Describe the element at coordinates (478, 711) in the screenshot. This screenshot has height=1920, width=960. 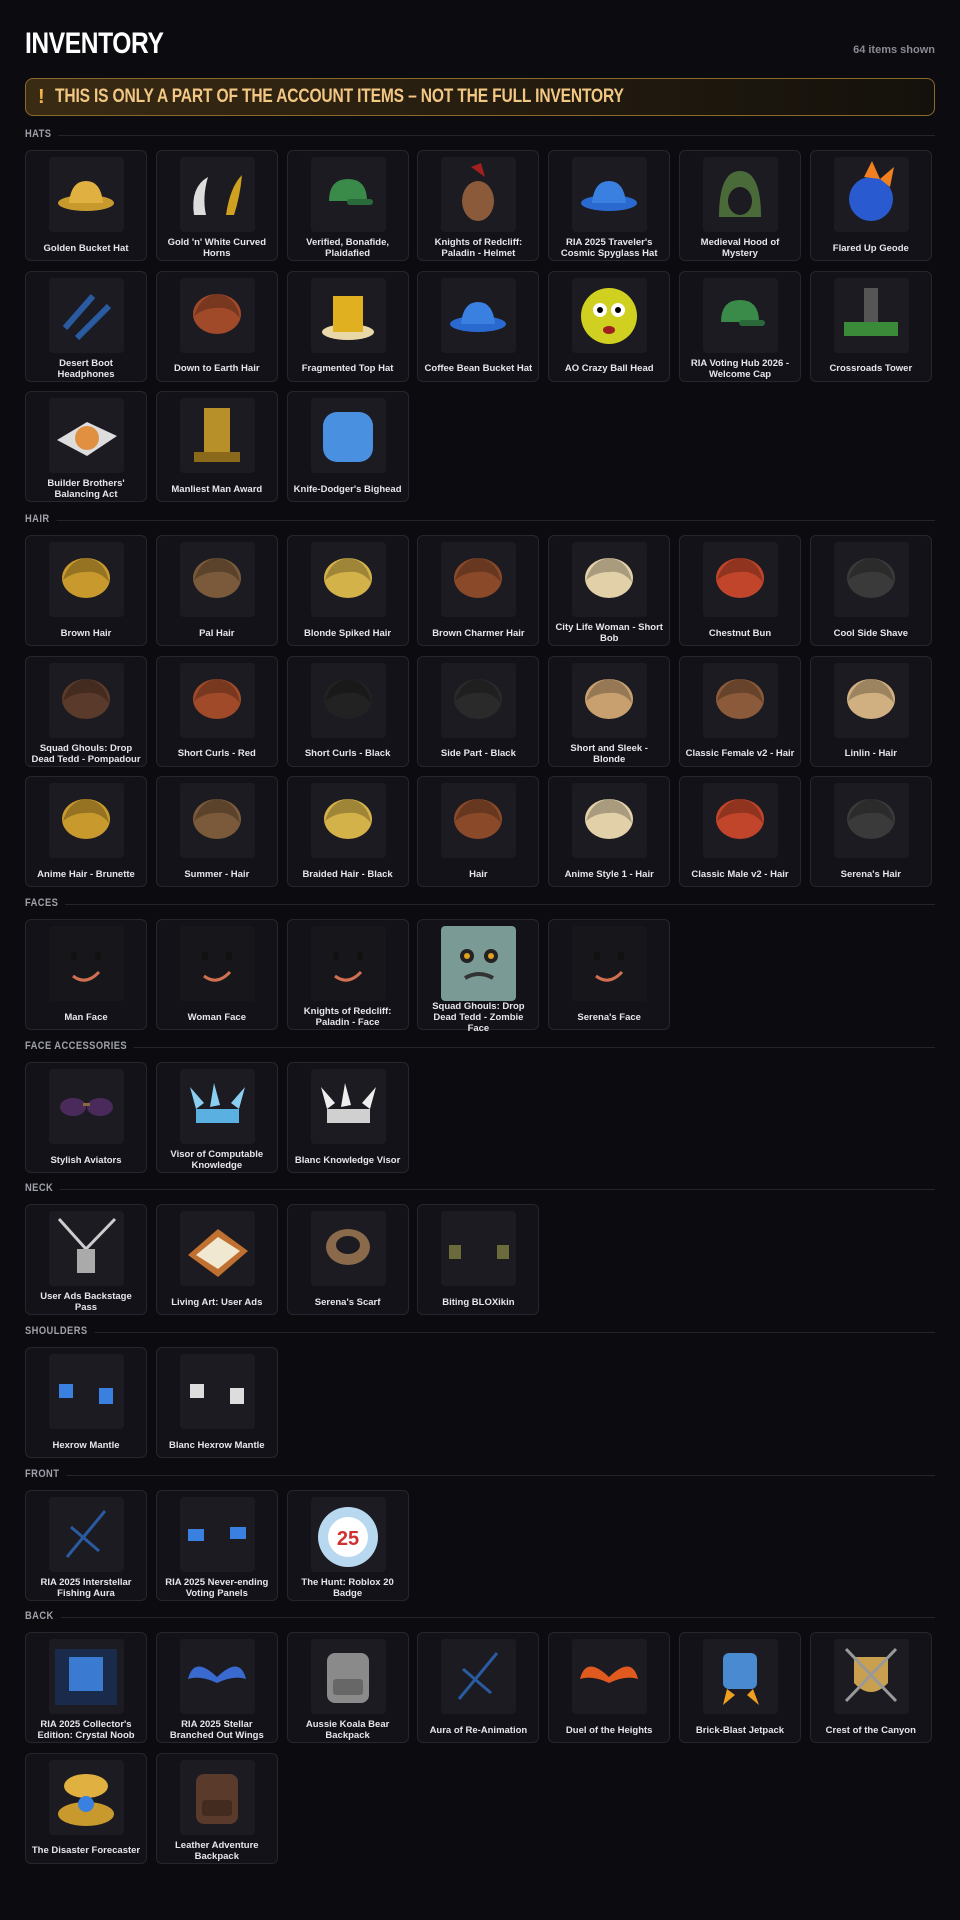
I see `item-card: Side Part - Black` at that location.